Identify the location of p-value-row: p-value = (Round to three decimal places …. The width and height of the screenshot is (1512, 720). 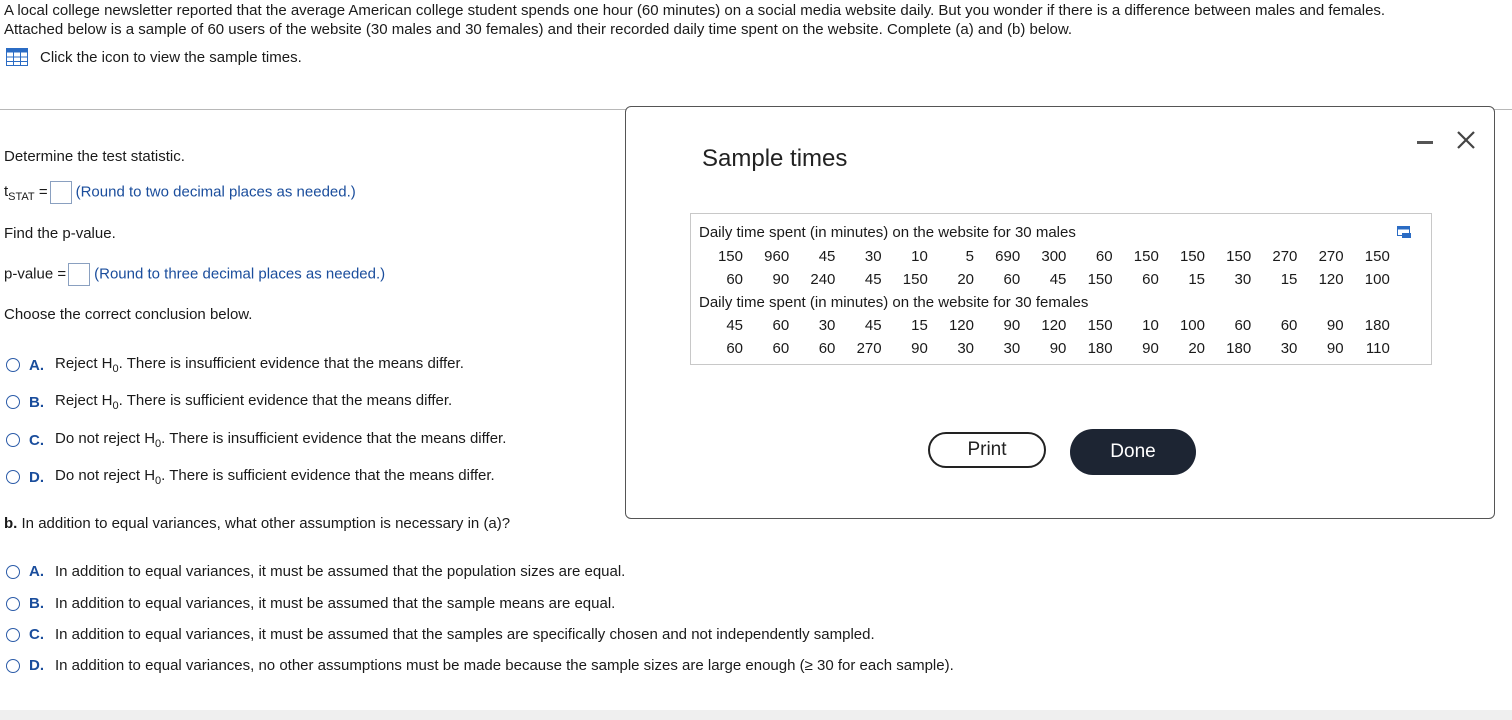
(194, 274).